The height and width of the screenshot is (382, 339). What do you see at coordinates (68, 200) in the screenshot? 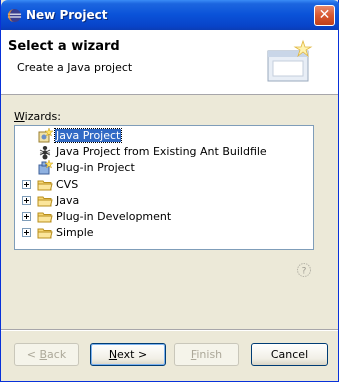
I see `tree-item-label: Java` at bounding box center [68, 200].